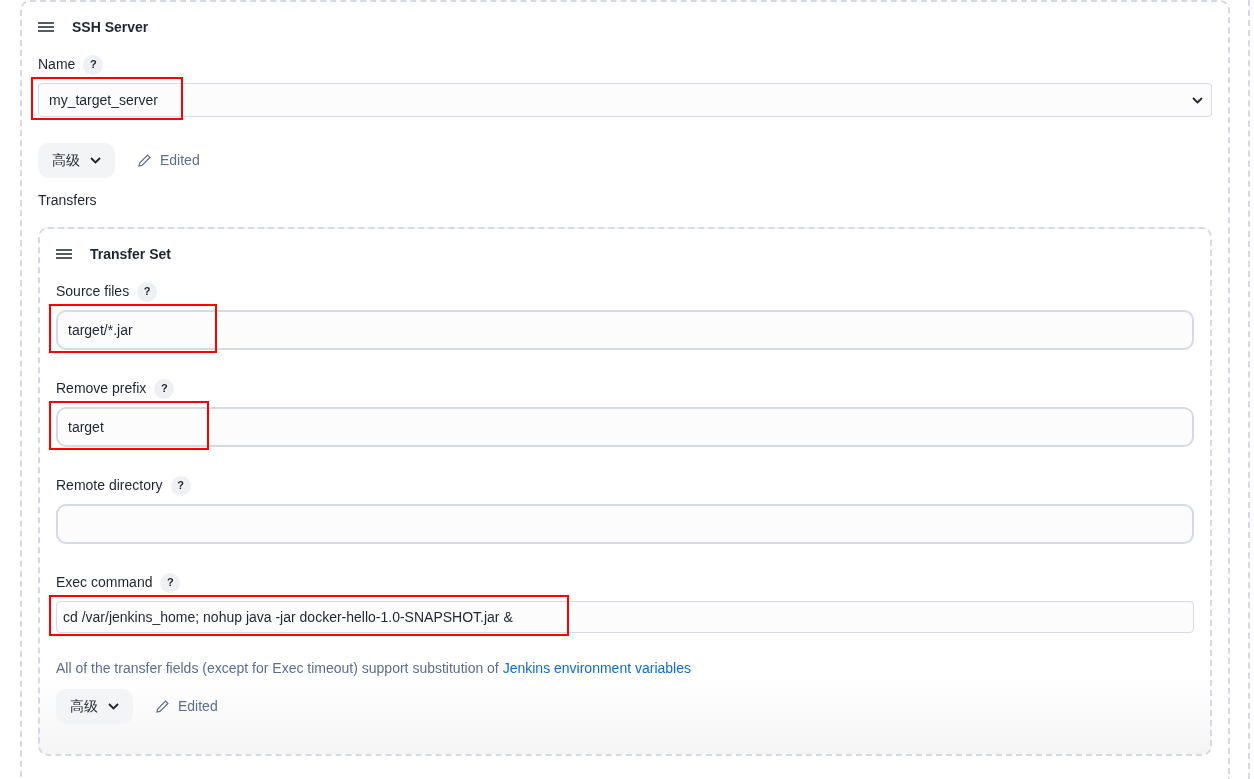  What do you see at coordinates (109, 485) in the screenshot?
I see `field-label: Remote directory` at bounding box center [109, 485].